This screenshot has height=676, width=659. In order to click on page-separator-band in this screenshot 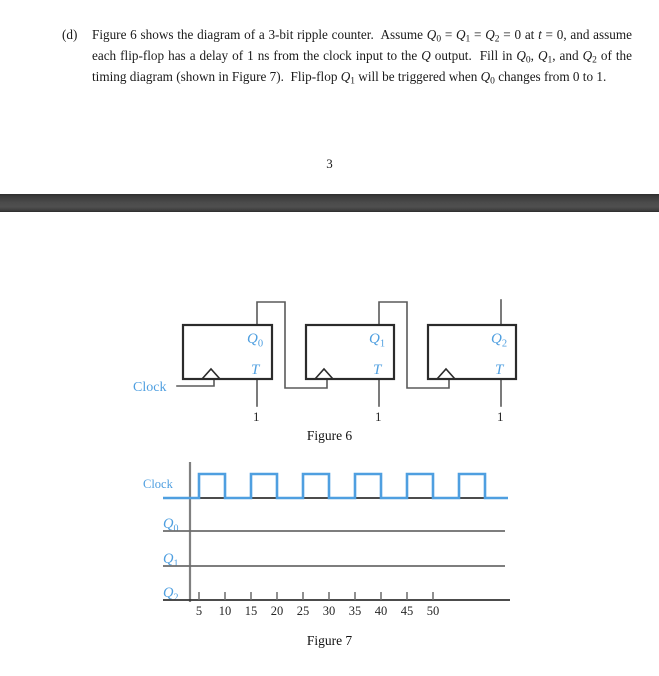, I will do `click(329, 203)`.